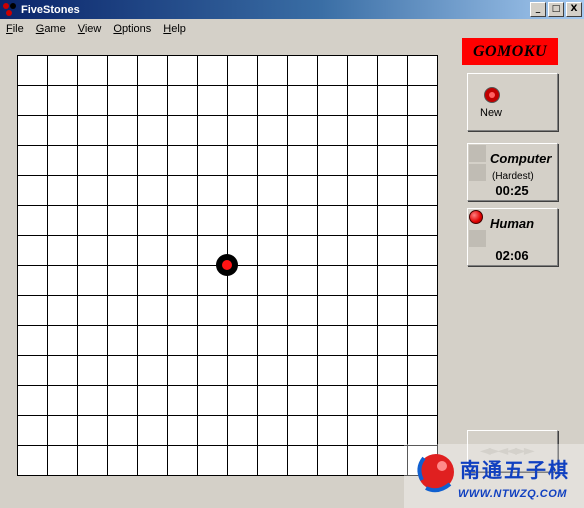 Image resolution: width=584 pixels, height=508 pixels. I want to click on computer-name: Computer, so click(521, 158).